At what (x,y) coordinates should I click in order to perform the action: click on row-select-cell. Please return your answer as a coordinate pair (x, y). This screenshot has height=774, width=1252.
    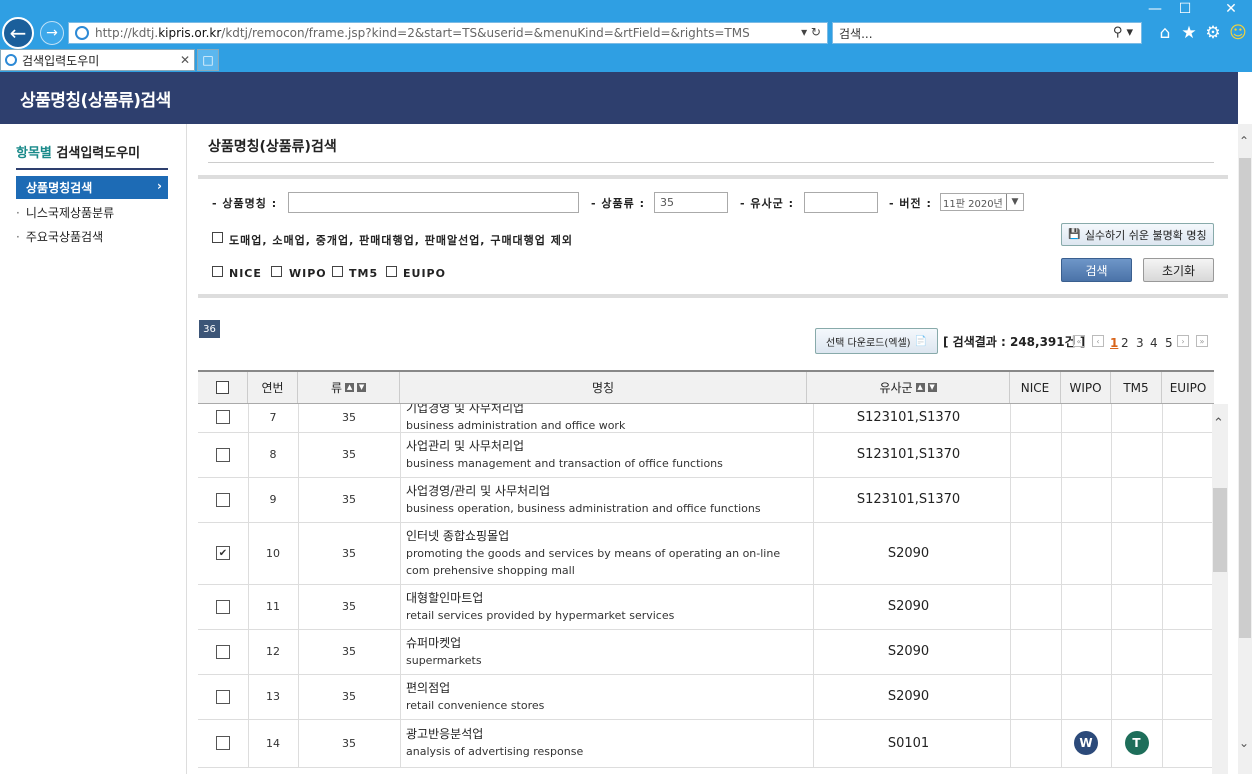
    Looking at the image, I should click on (223, 499).